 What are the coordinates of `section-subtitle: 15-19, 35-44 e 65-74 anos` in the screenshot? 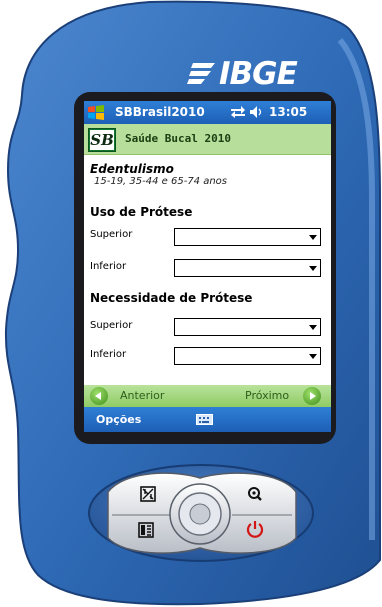 It's located at (161, 181).